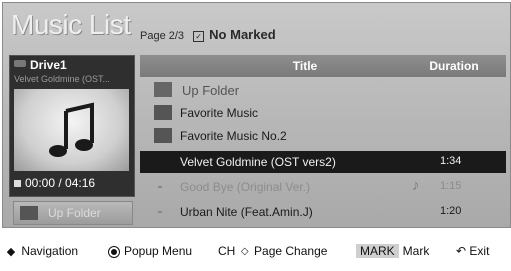 Image resolution: width=511 pixels, height=271 pixels. Describe the element at coordinates (208, 34) in the screenshot. I see `page-info: Page 2/3 ✓ No Marked` at that location.